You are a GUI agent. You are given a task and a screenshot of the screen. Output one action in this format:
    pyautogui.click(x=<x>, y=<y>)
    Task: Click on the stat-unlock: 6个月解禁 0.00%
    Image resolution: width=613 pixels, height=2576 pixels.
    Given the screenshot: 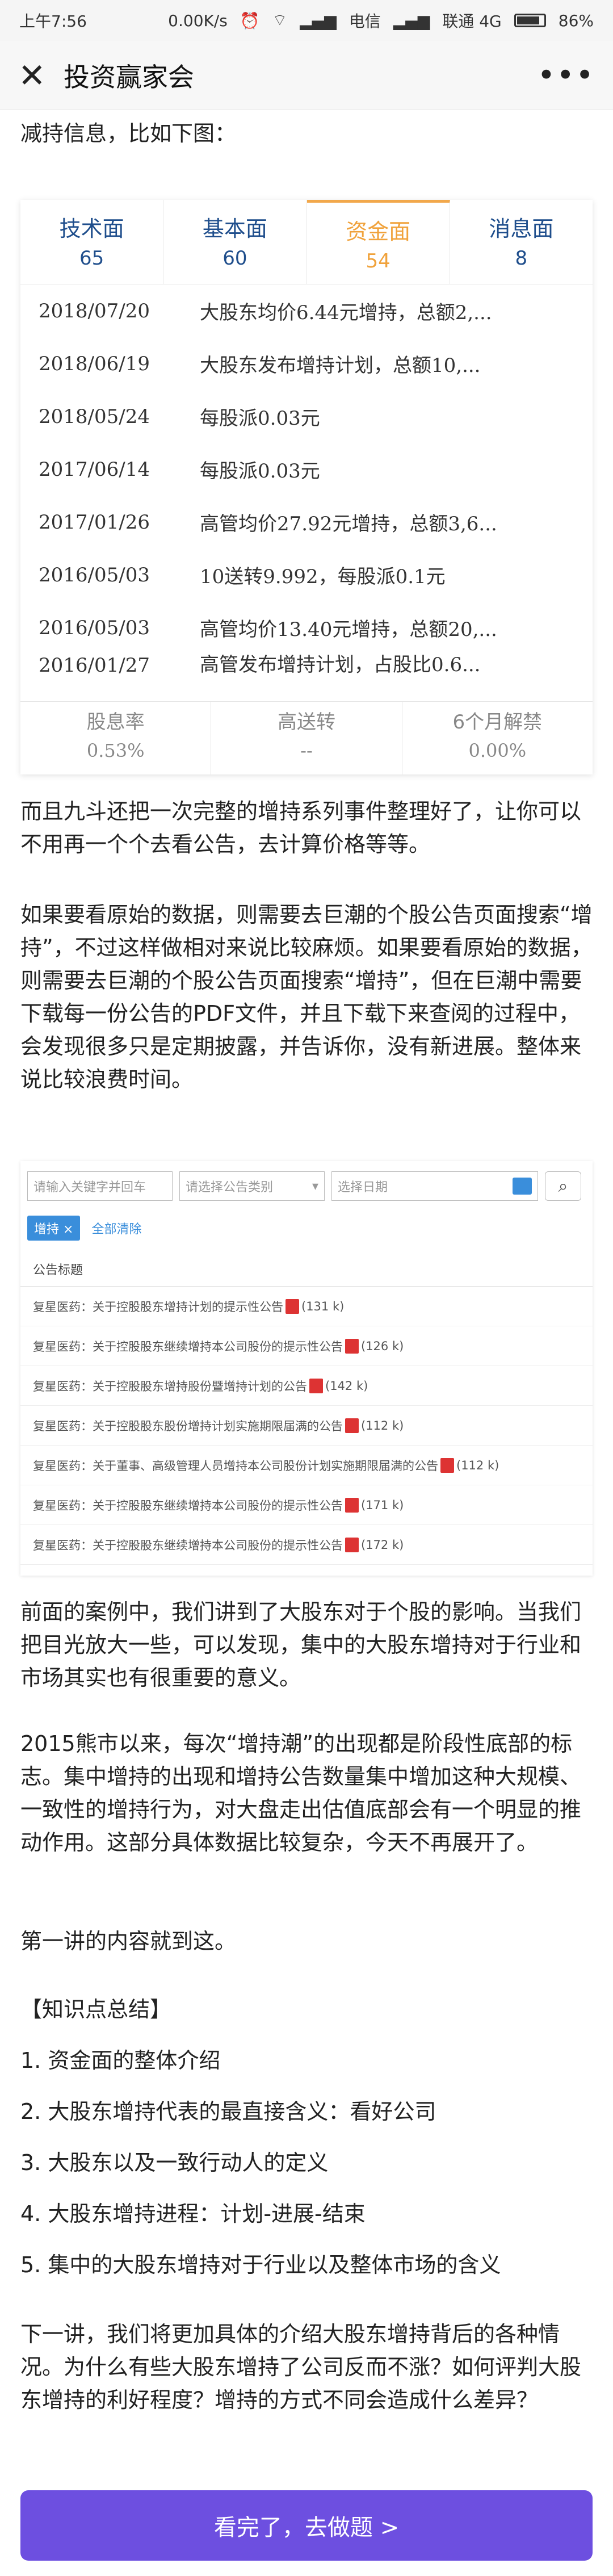 What is the action you would take?
    pyautogui.click(x=497, y=738)
    